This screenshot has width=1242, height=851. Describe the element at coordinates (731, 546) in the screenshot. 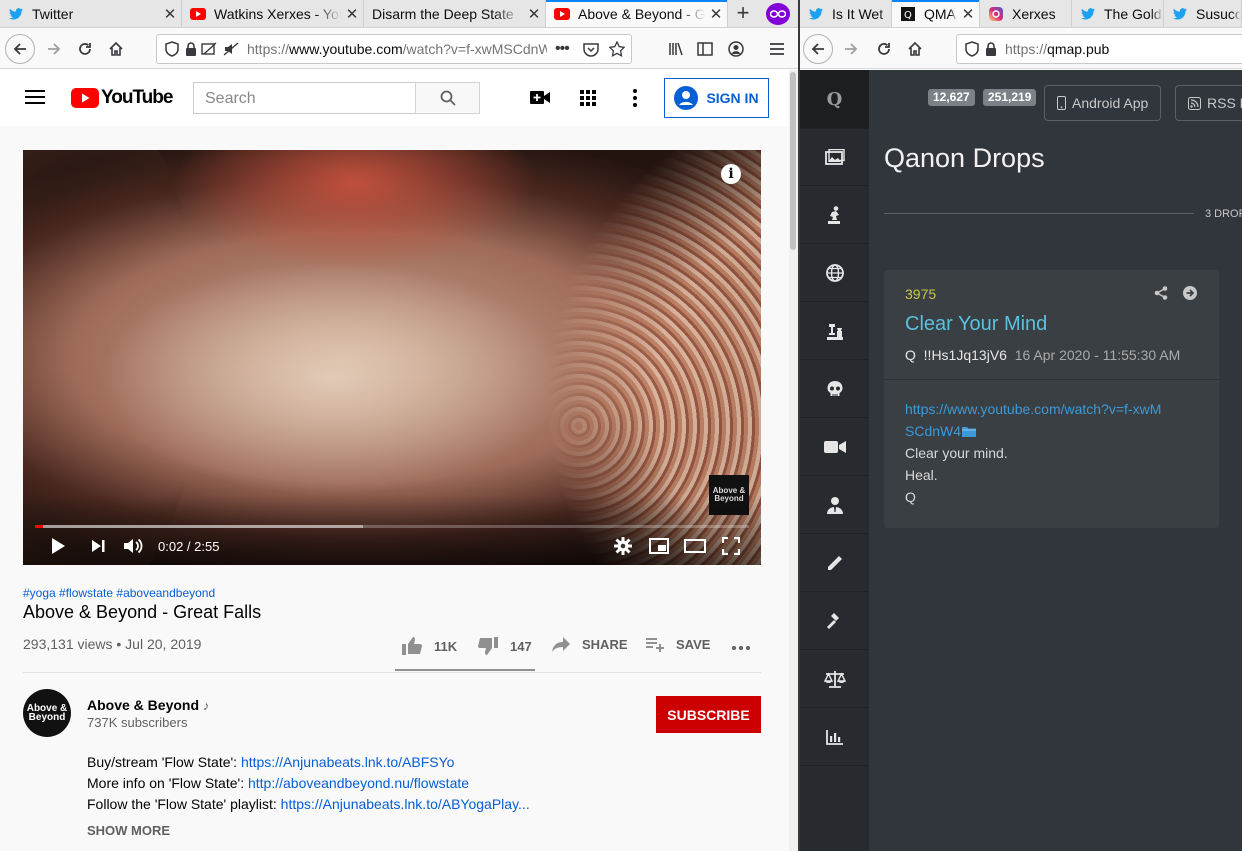

I see `fullscreen-icon` at that location.